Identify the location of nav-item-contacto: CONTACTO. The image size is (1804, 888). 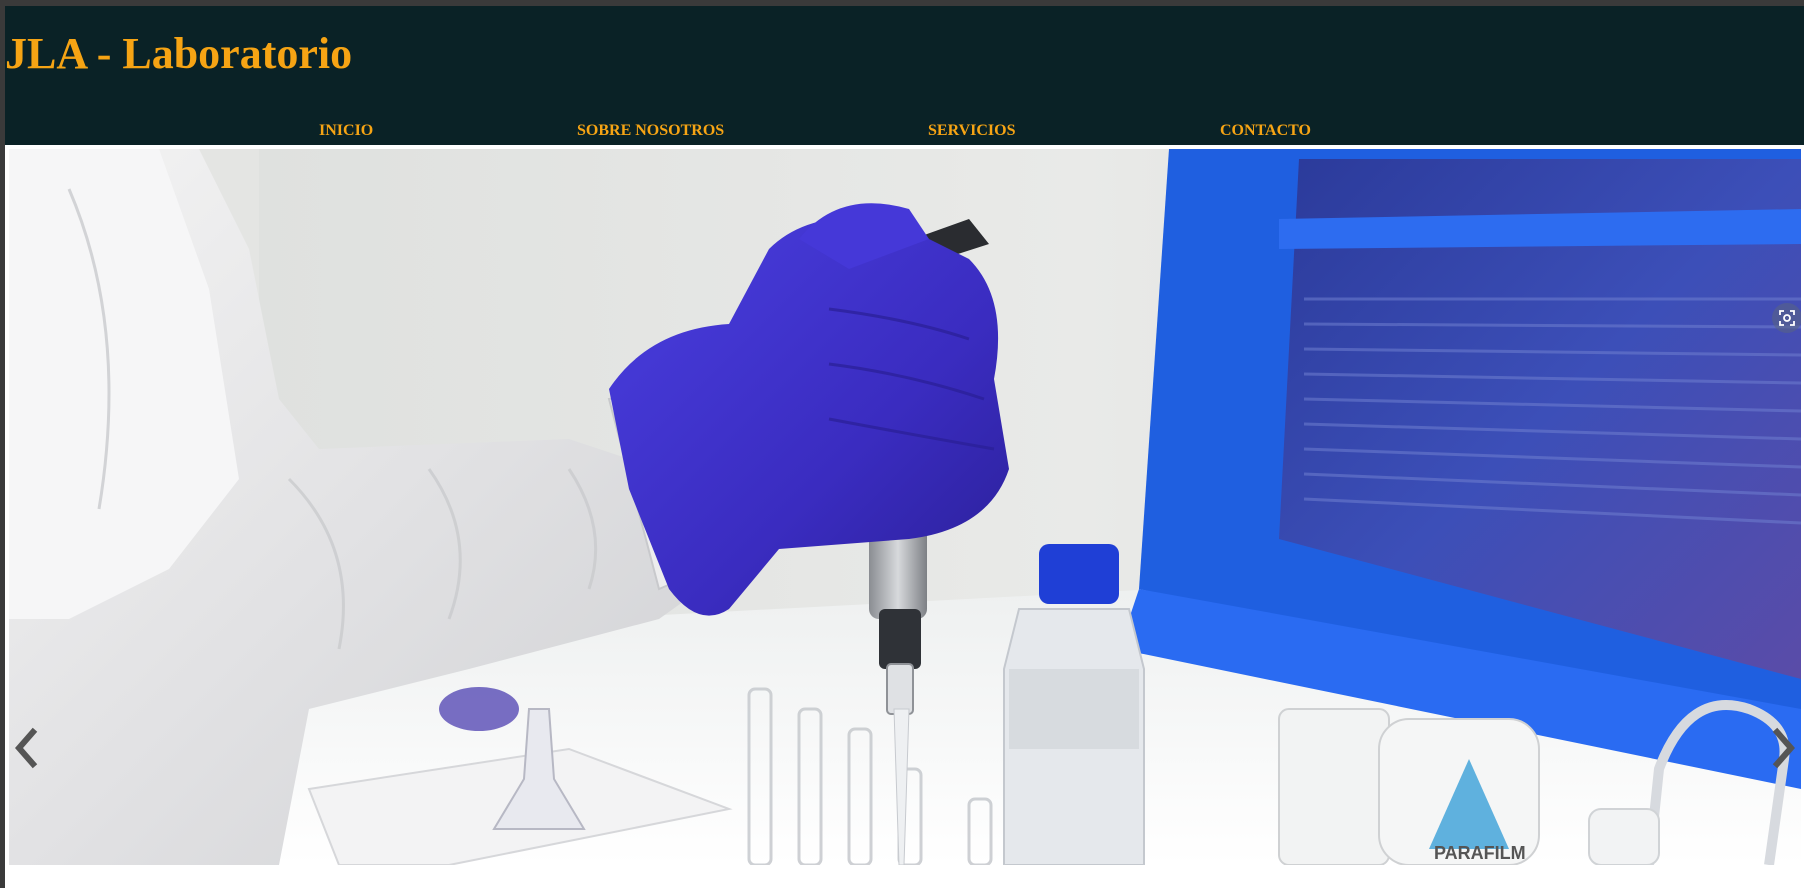
(1265, 131).